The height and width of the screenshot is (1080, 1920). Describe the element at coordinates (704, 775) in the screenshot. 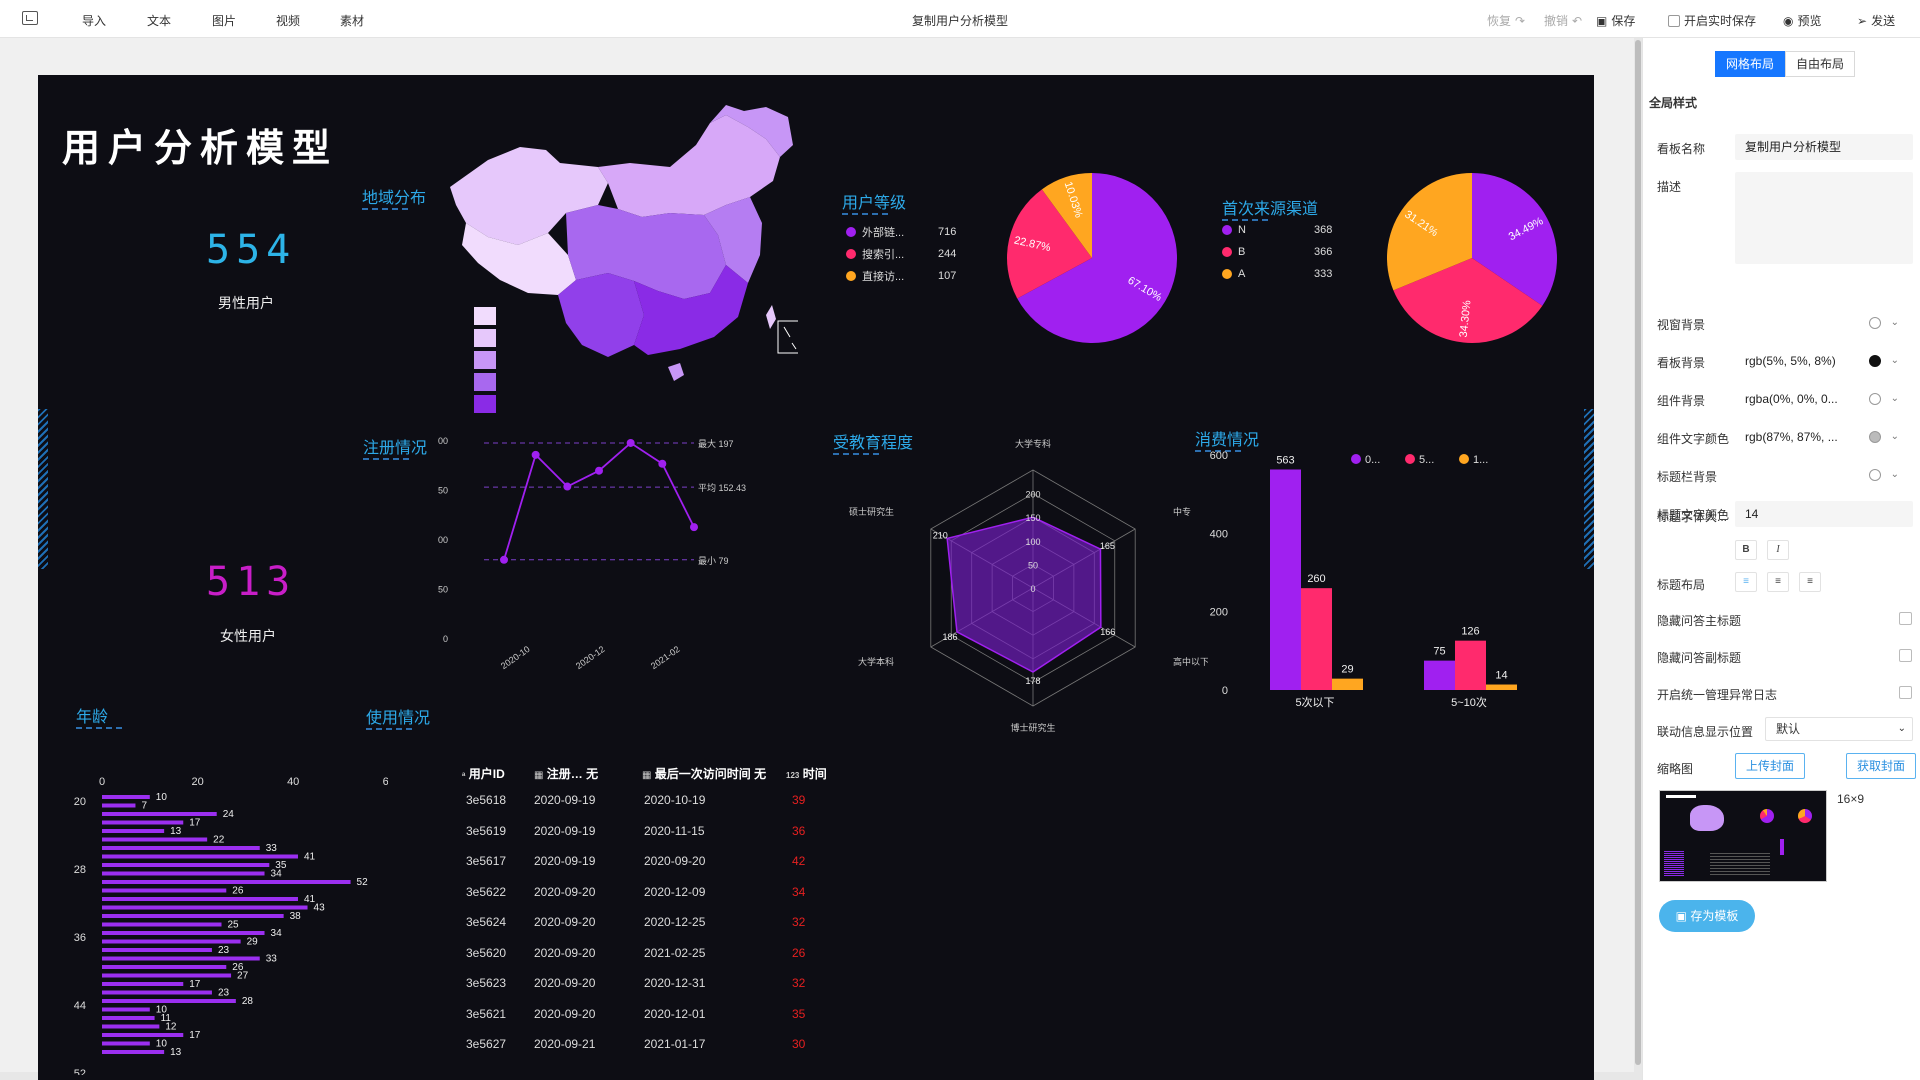

I see `table-header-last-visit: ▦ 最后一次访问时间 无` at that location.